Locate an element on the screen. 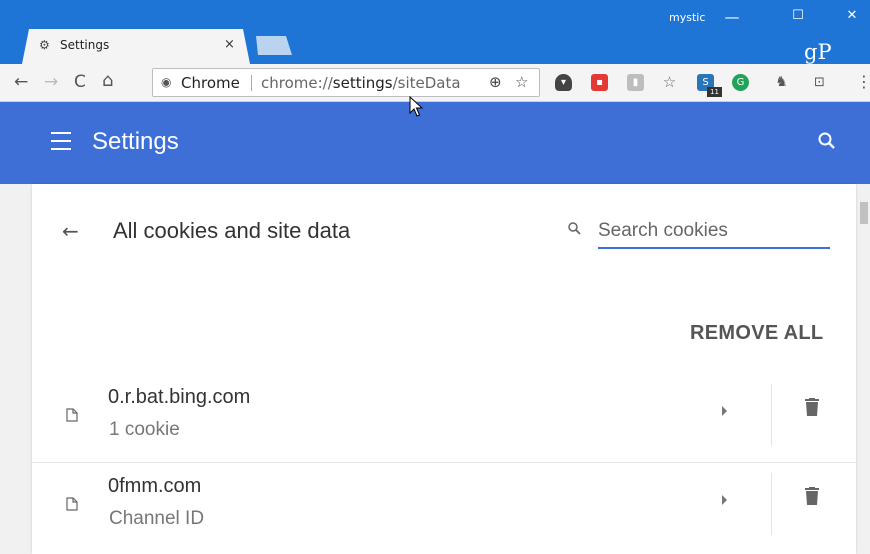  mouse-cursor-icon is located at coordinates (416, 106).